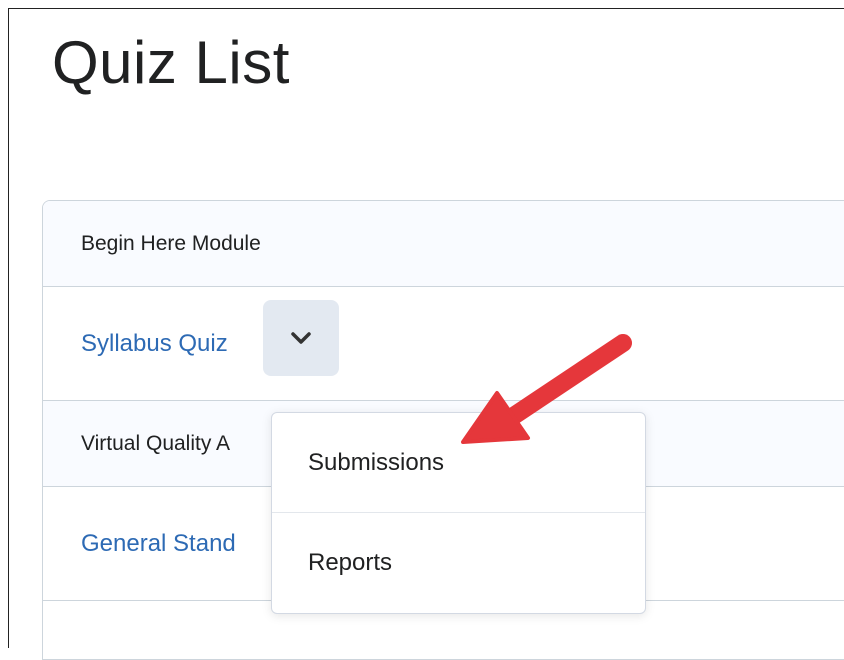  I want to click on top-margin, so click(422, 4).